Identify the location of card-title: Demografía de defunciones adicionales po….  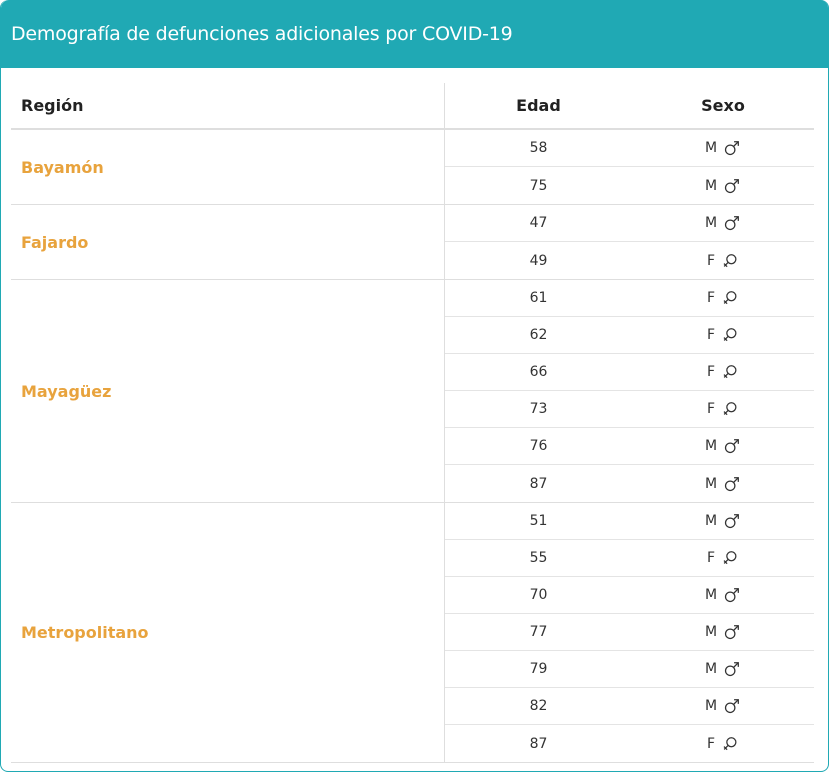
(262, 34).